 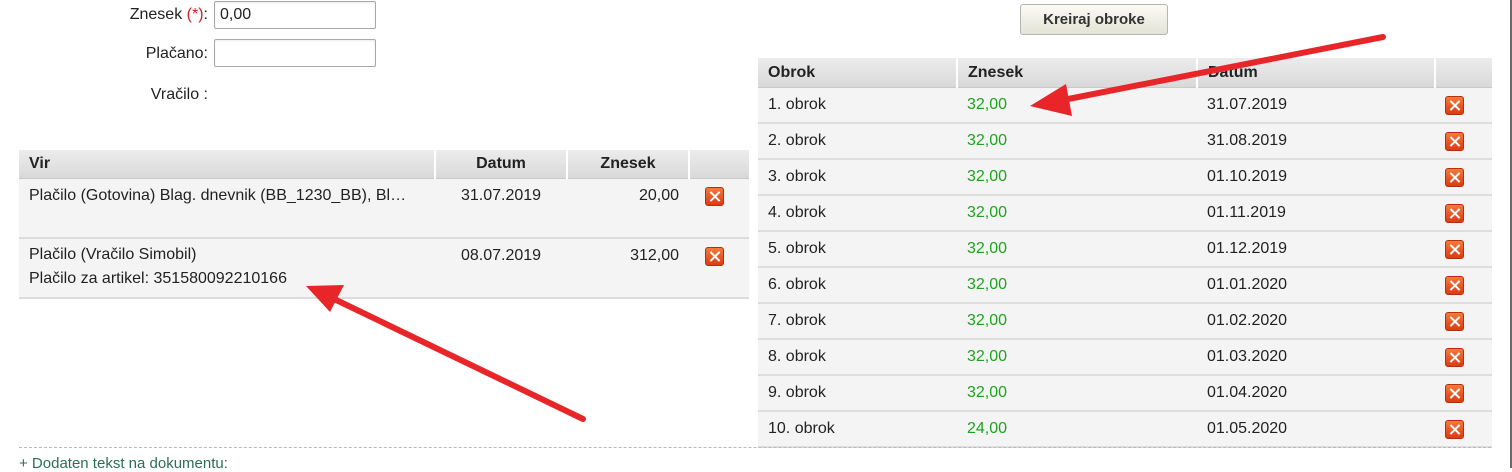 I want to click on table-row: 4. obrok 32,00 01.11.2019, so click(x=1125, y=213).